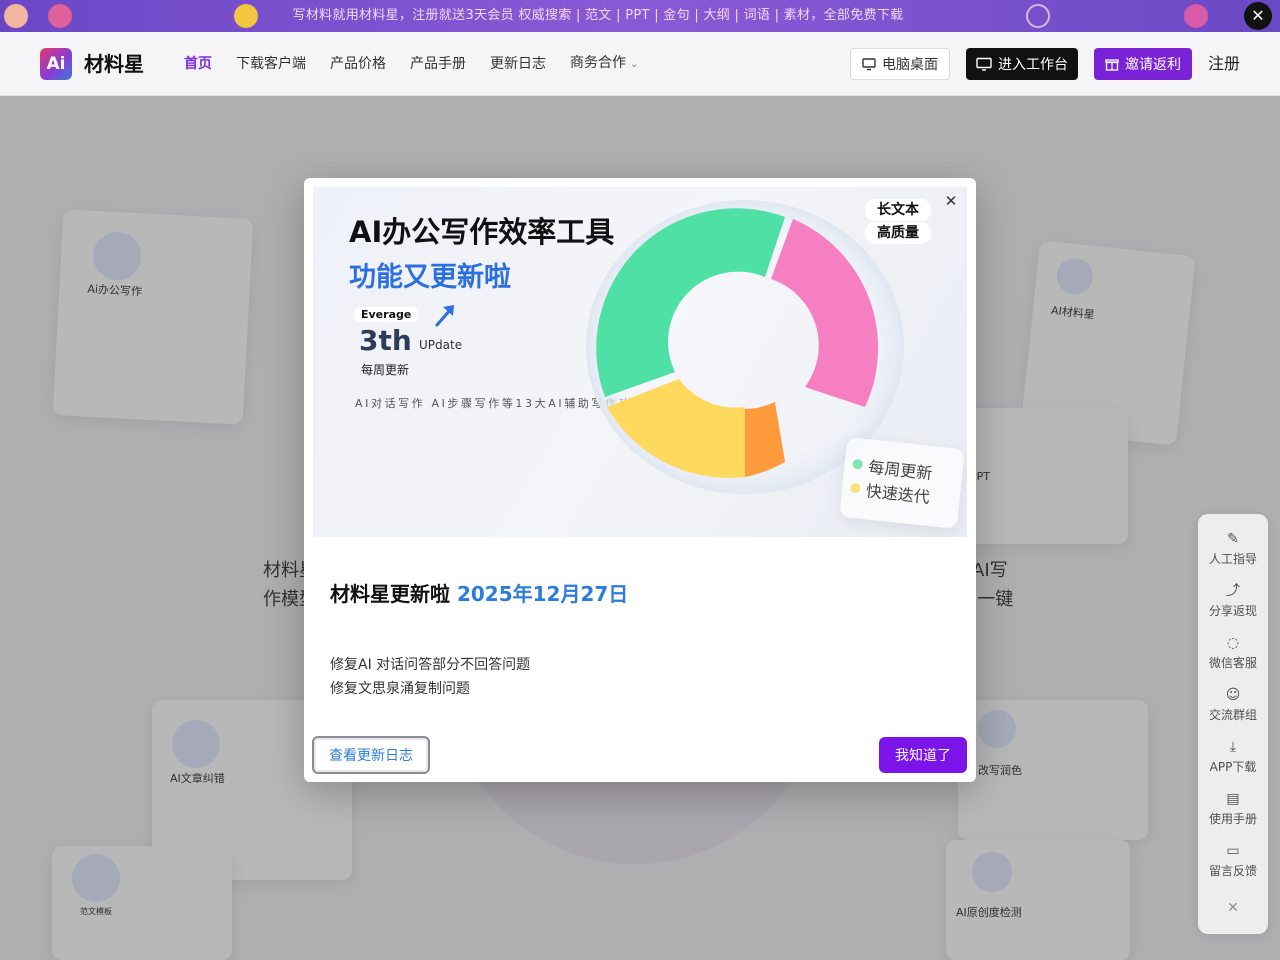  What do you see at coordinates (1258, 16) in the screenshot?
I see `promo-close-icon: ✕` at bounding box center [1258, 16].